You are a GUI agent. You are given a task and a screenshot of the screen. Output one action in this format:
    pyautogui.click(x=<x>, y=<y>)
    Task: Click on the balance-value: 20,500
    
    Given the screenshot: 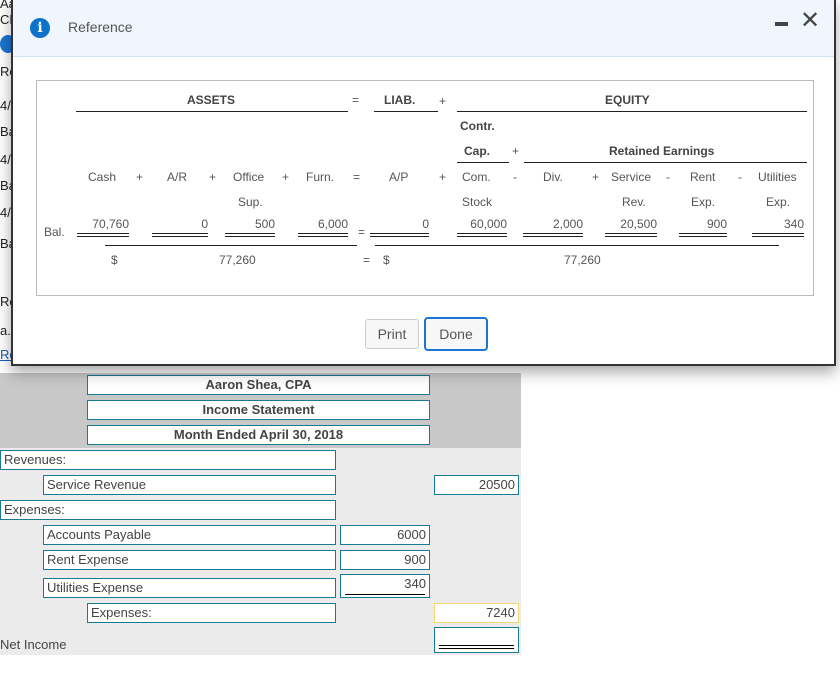 What is the action you would take?
    pyautogui.click(x=638, y=224)
    